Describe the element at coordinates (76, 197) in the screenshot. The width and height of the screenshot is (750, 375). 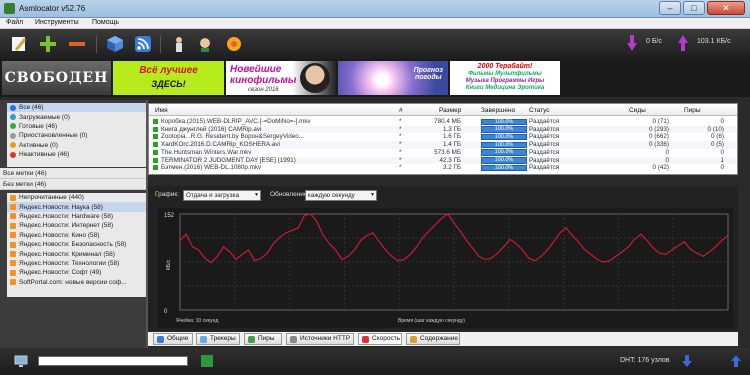
I see `feed-item: Непрочитанные (440)` at that location.